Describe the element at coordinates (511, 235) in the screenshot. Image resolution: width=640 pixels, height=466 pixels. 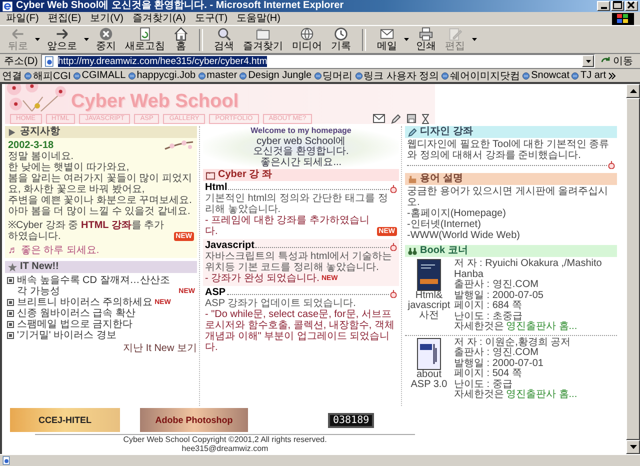
I see `glossary-link: -WWW(World Wide Web)` at that location.